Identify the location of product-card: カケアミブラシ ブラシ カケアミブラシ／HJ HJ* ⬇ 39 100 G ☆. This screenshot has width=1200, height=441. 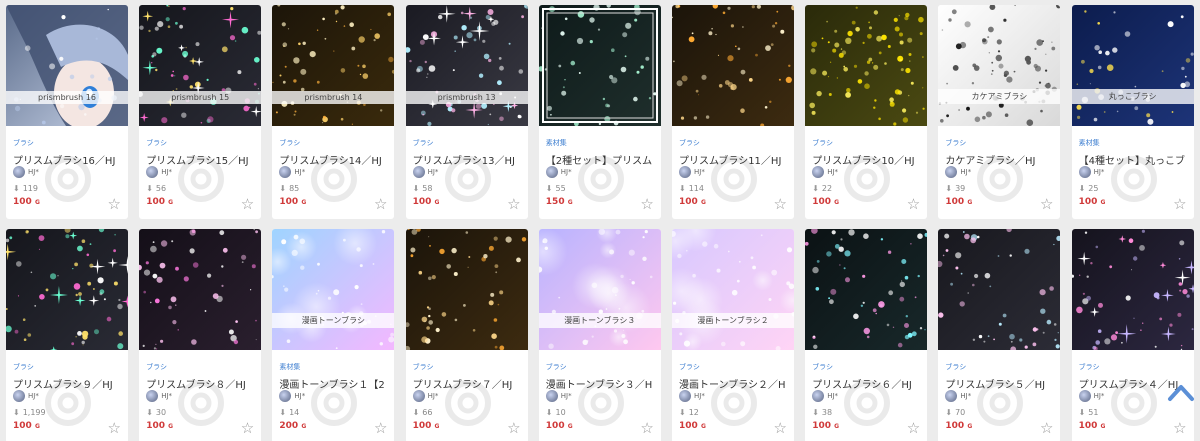
(999, 112).